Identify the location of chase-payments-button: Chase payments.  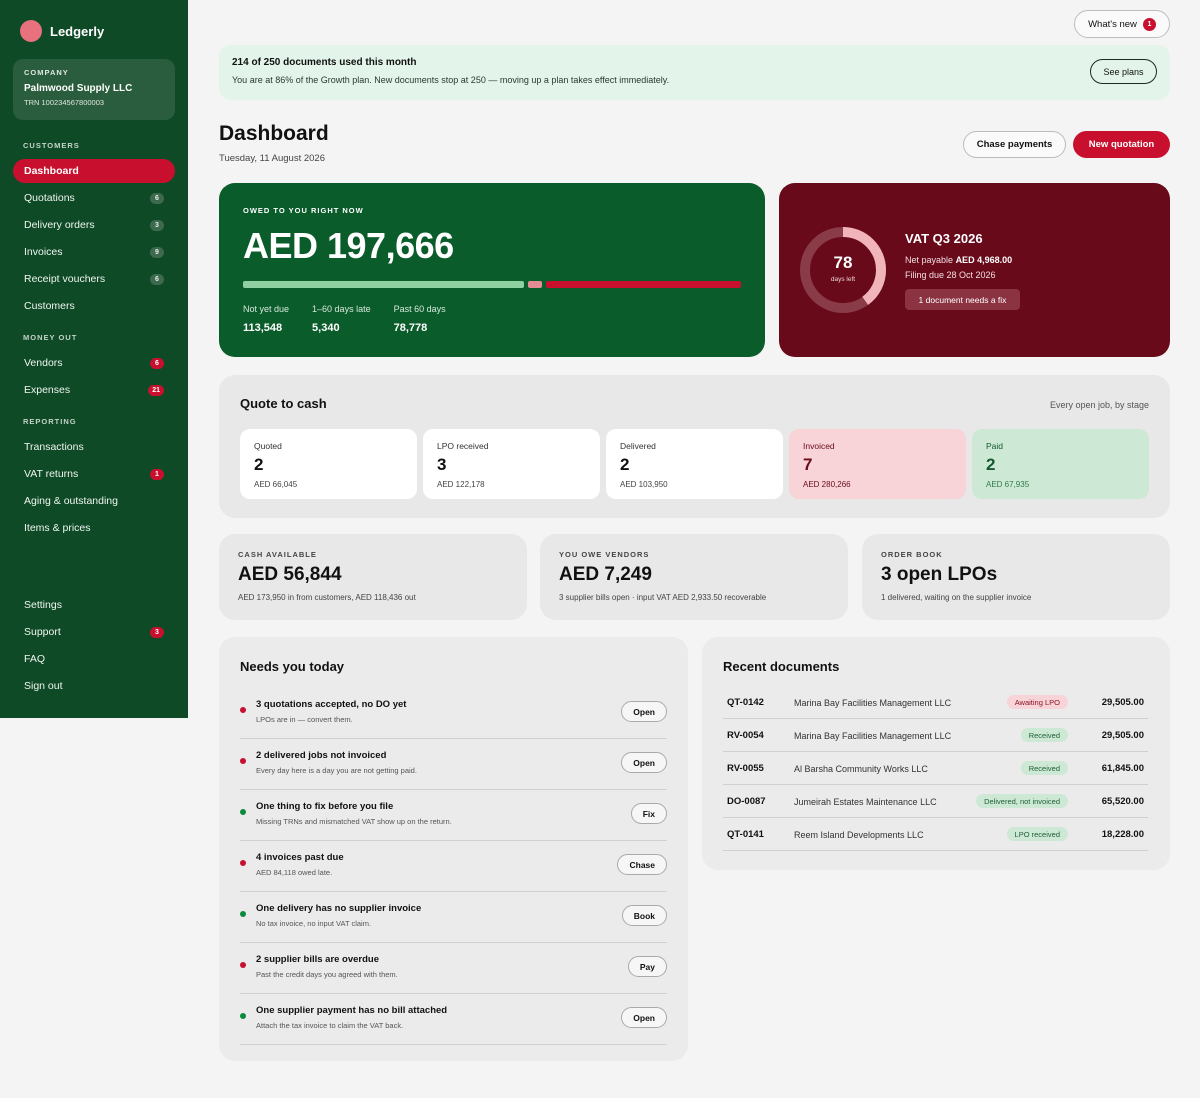
(1014, 144).